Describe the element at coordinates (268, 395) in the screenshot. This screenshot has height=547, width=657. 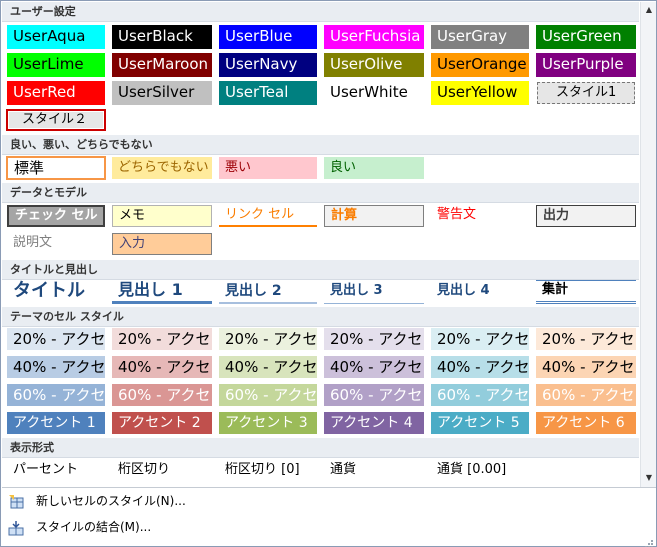
I see `style-theme-r60-accent-3: 60% - アクセント 3` at that location.